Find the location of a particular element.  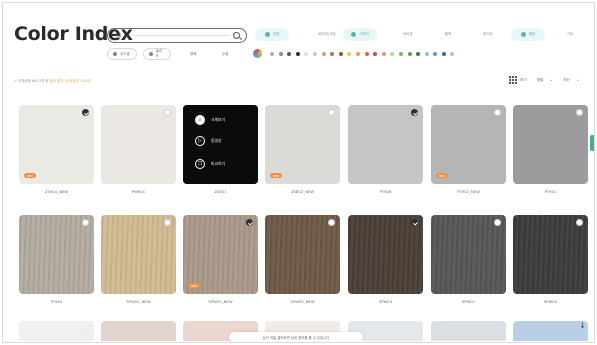

search-icon is located at coordinates (236, 35).